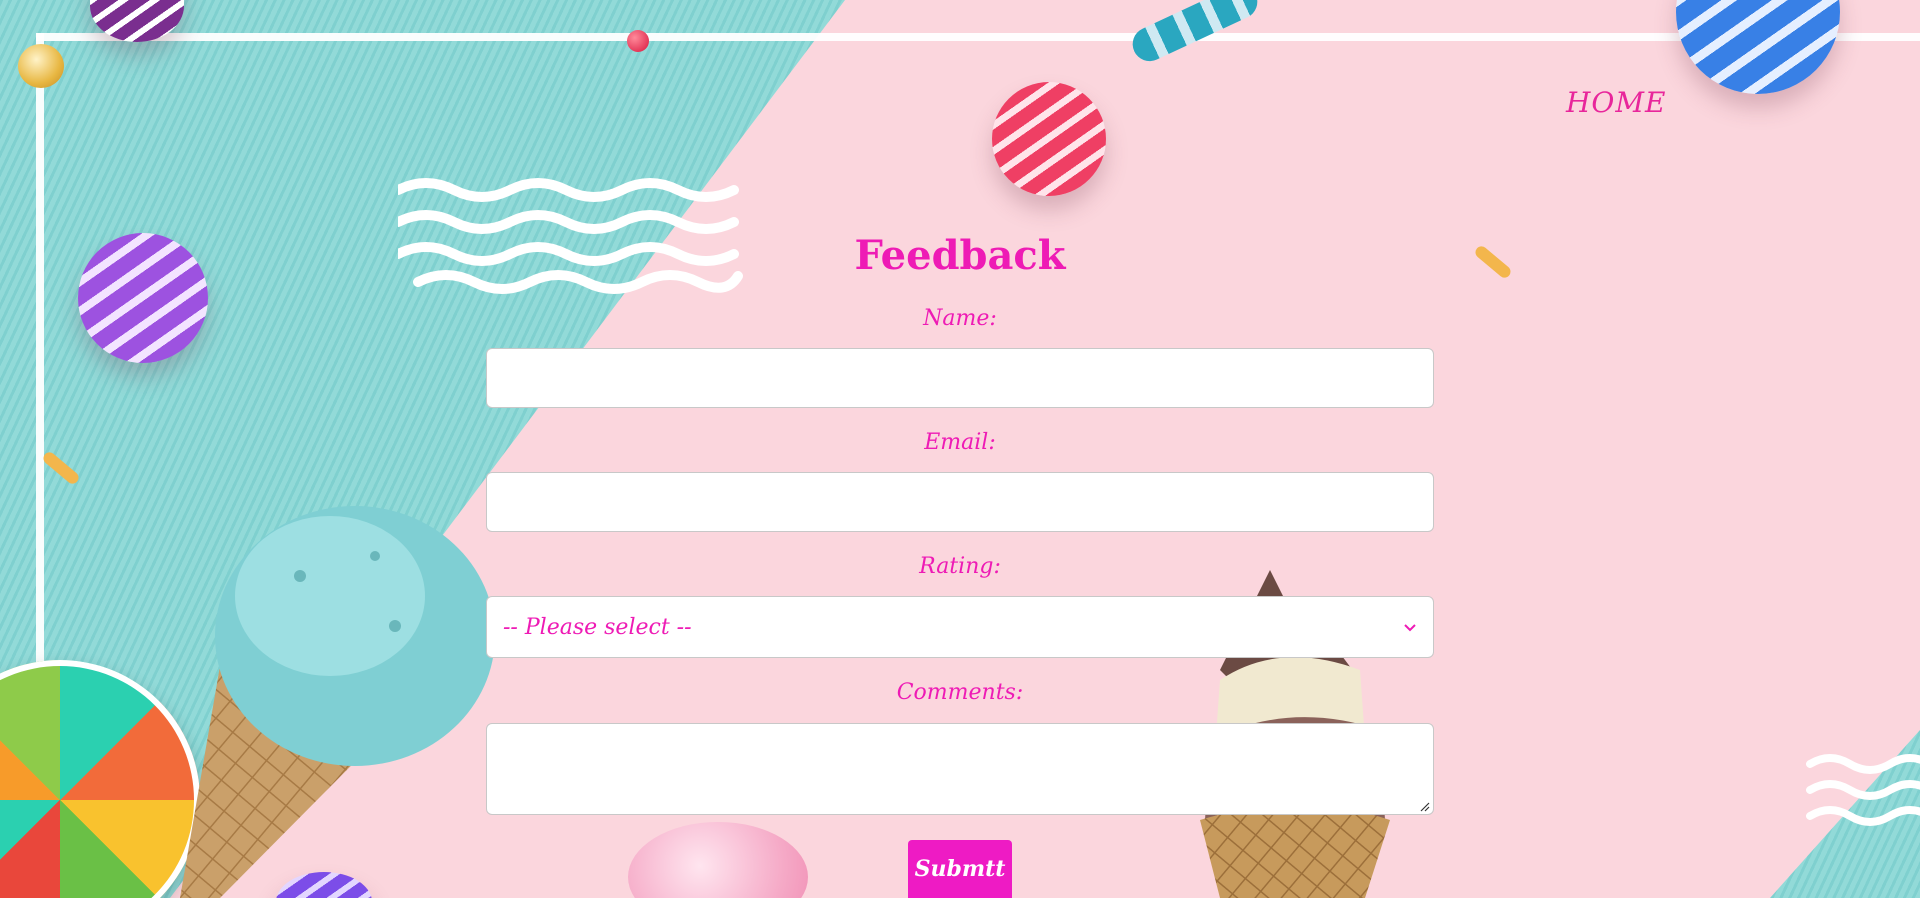  I want to click on nav-home-link: HOME, so click(1616, 102).